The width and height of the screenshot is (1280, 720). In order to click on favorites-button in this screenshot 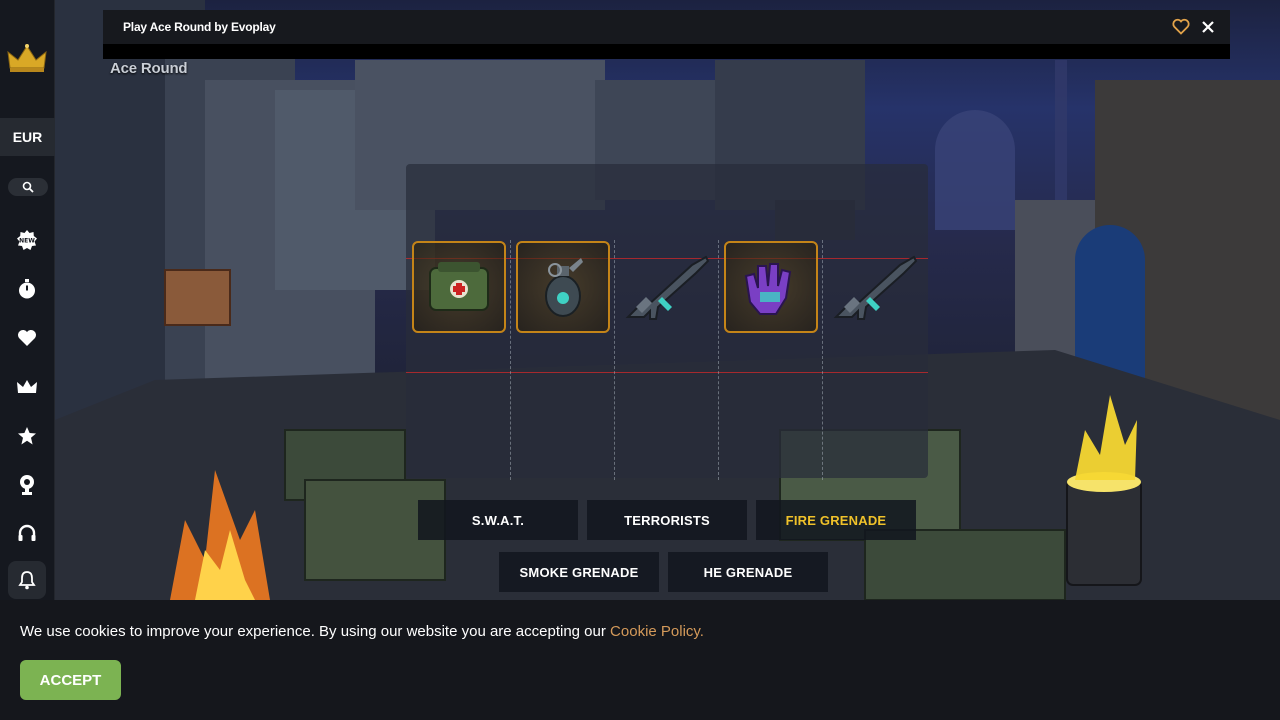, I will do `click(27, 338)`.